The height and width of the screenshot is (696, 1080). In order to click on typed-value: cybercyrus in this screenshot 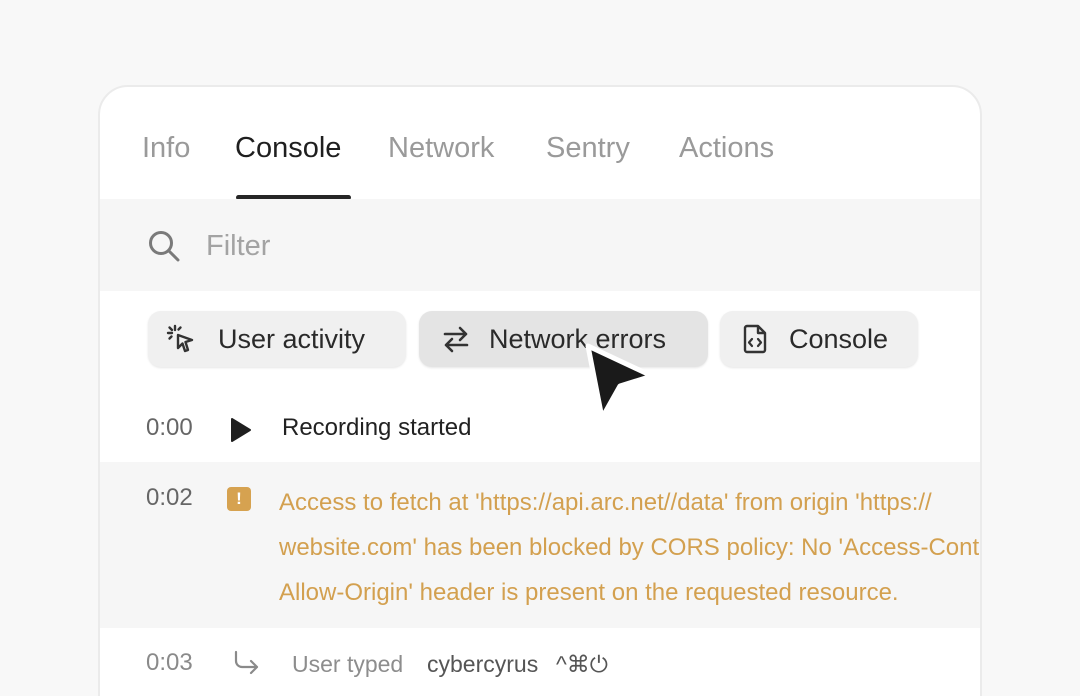, I will do `click(483, 664)`.